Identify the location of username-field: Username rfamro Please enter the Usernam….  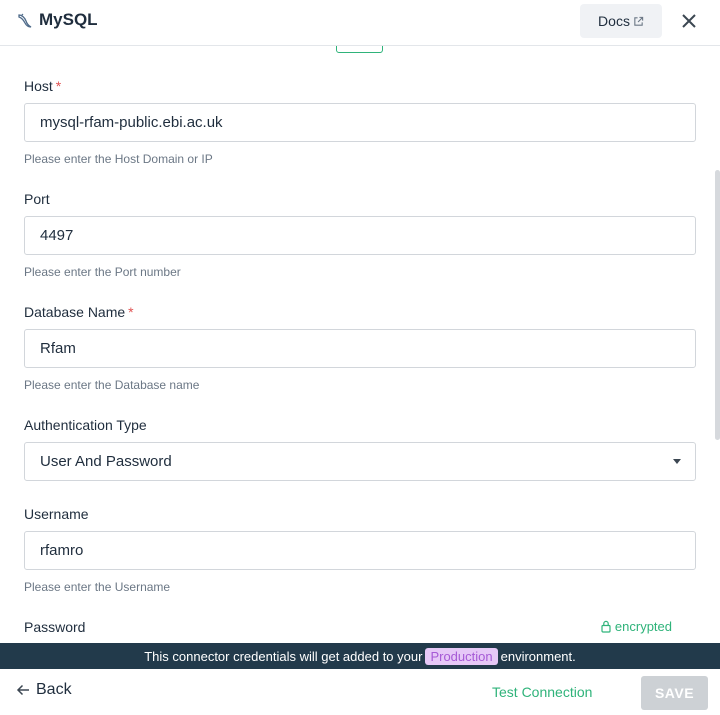
(360, 550).